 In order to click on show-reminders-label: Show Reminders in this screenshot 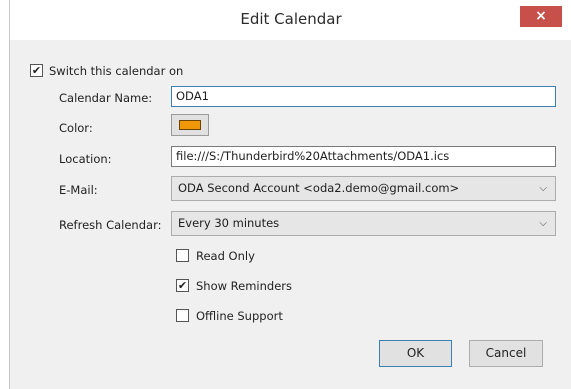, I will do `click(244, 286)`.